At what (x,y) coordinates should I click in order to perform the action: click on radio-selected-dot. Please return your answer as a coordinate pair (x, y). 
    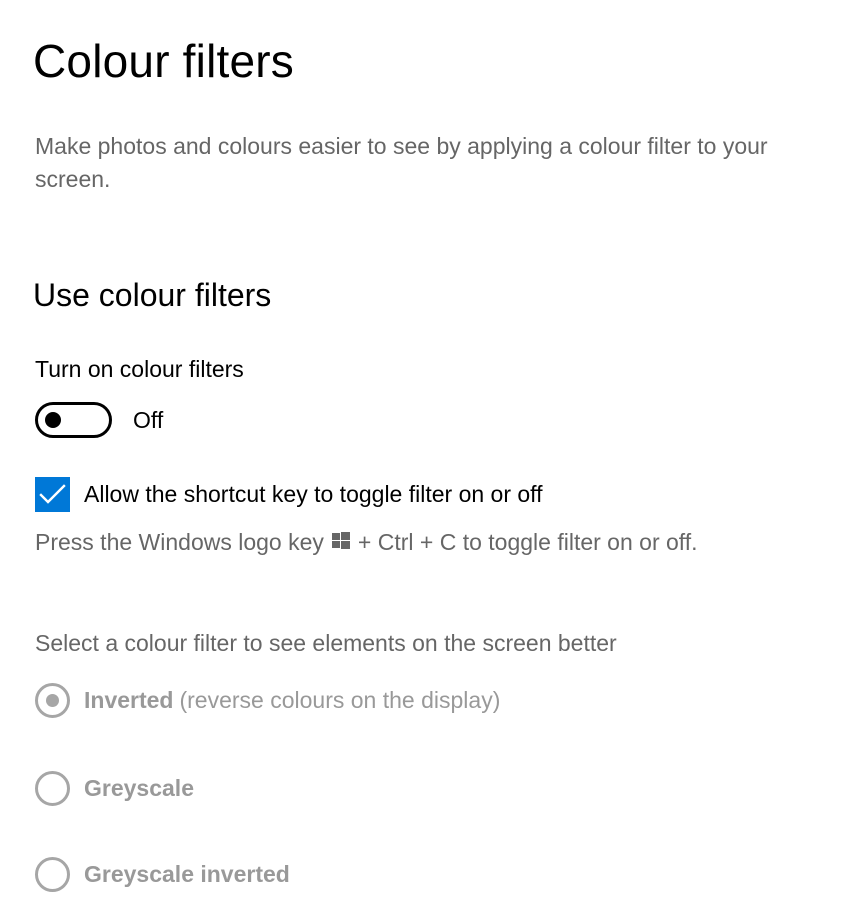
    Looking at the image, I should click on (52, 700).